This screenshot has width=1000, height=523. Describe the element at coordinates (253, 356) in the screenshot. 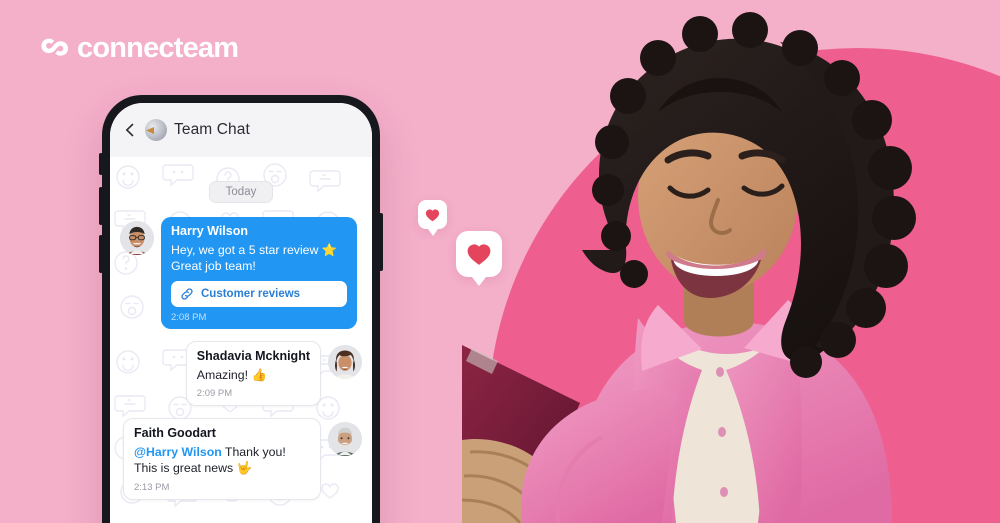

I see `message-sender: Shadavia Mcknight` at that location.